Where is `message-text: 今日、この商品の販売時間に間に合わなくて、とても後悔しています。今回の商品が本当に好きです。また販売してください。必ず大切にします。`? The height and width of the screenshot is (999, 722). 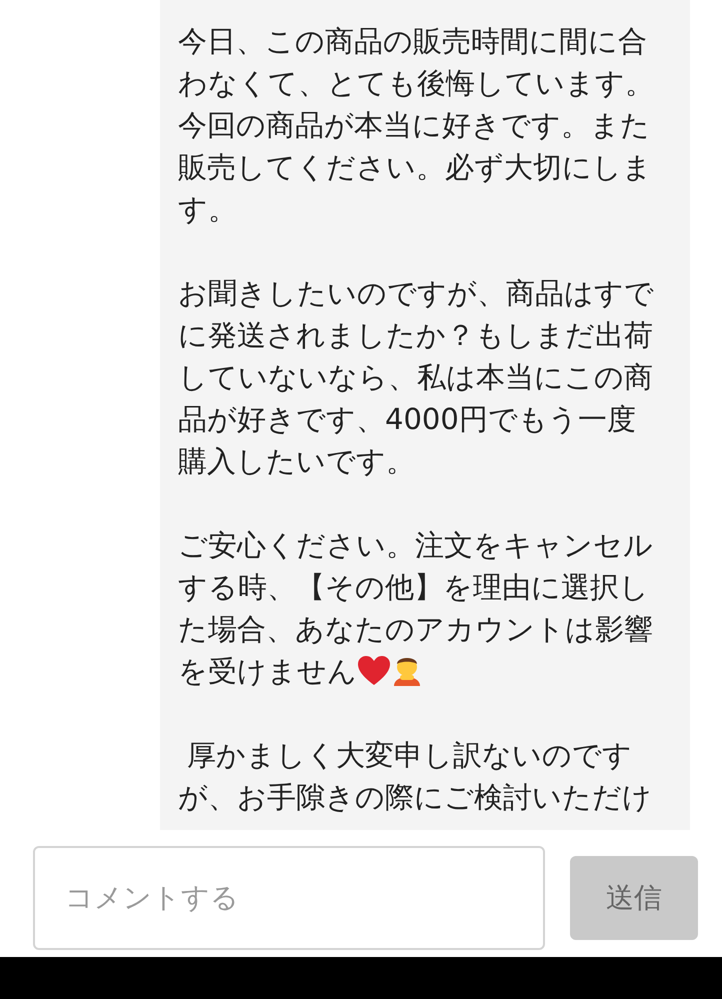 message-text: 今日、この商品の販売時間に間に合わなくて、とても後悔しています。今回の商品が本当に好きです。また販売してください。必ず大切にします。 is located at coordinates (416, 125).